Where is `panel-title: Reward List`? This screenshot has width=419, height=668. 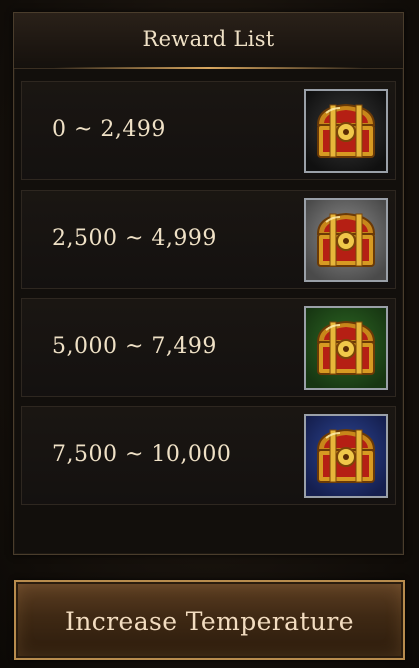
panel-title: Reward List is located at coordinates (208, 39).